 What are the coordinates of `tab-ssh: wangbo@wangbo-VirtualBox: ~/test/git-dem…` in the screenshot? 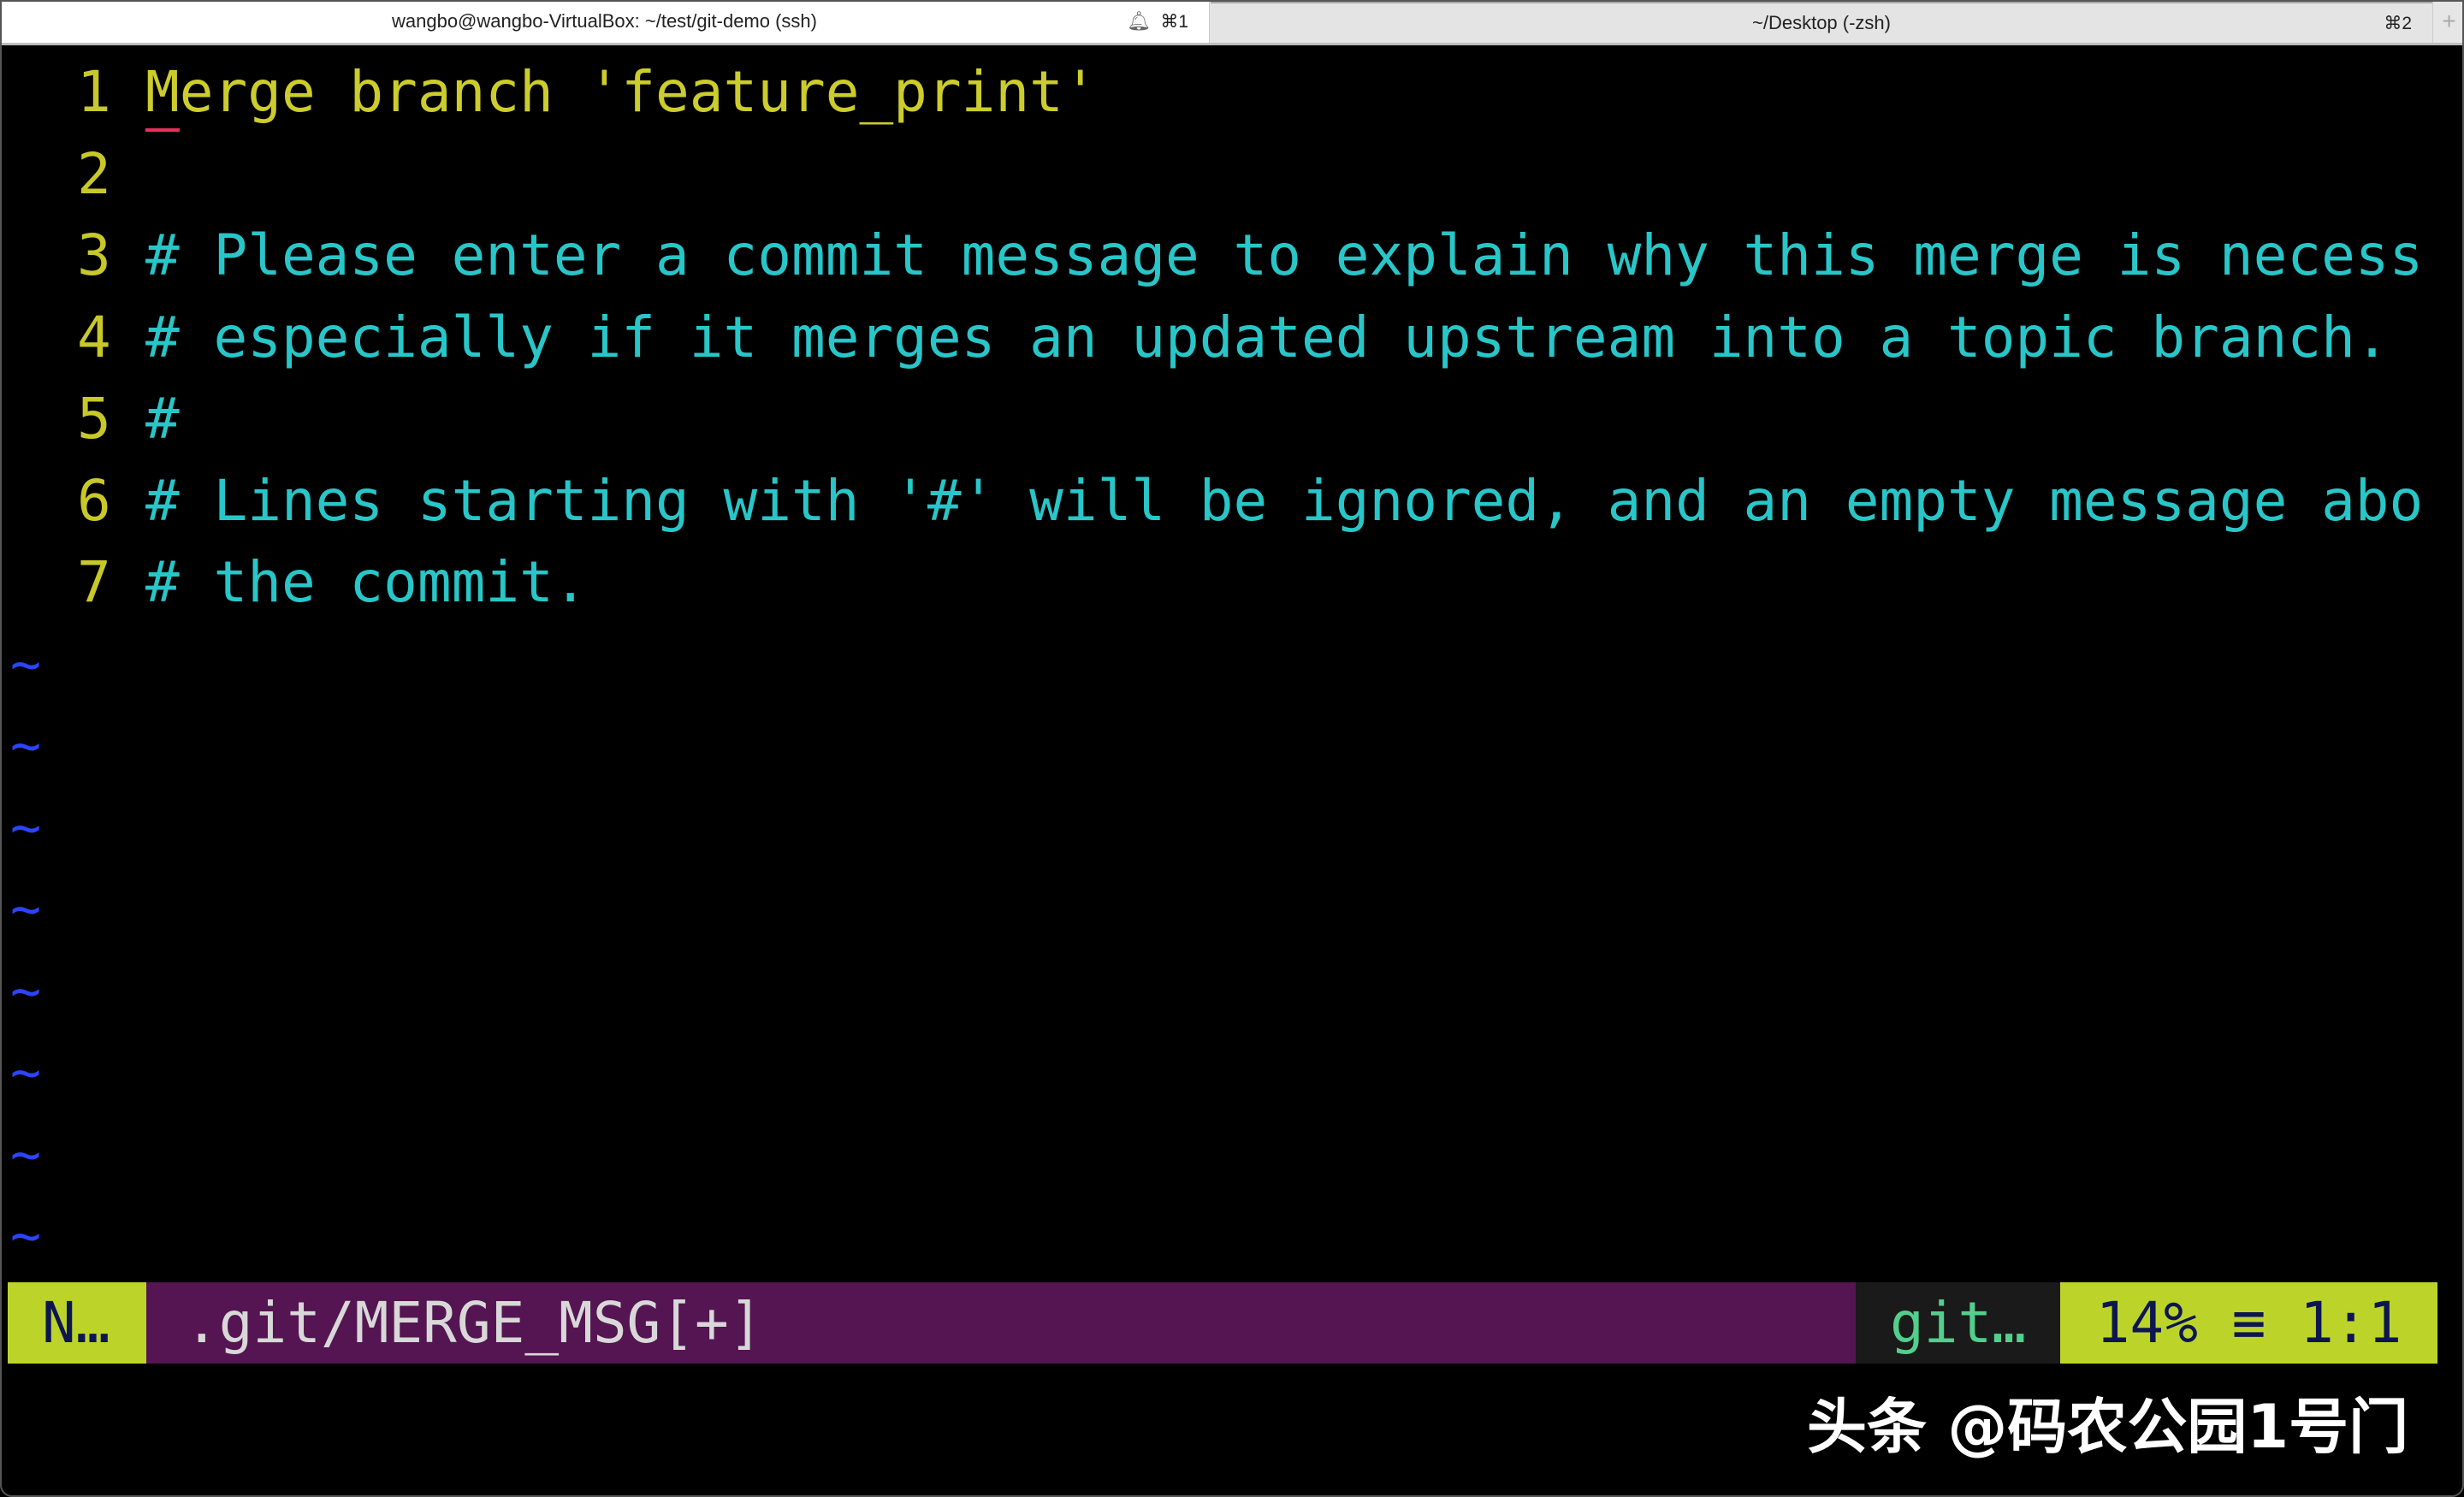 It's located at (605, 21).